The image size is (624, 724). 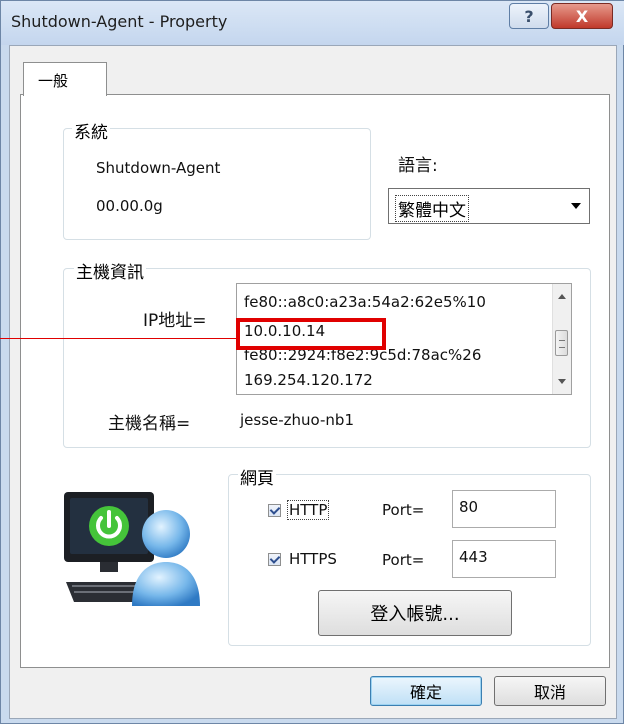 What do you see at coordinates (149, 424) in the screenshot?
I see `hostname-label: 主機名稱=` at bounding box center [149, 424].